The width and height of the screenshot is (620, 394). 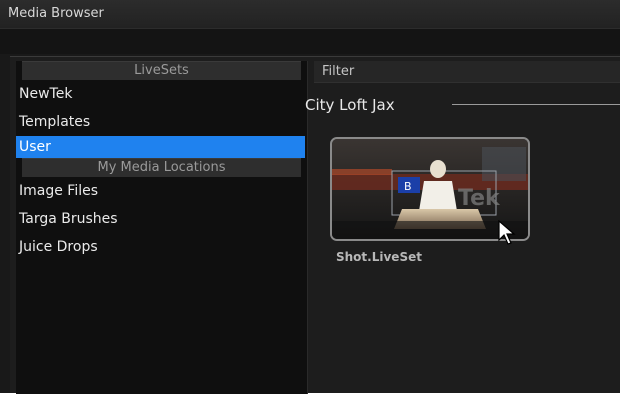 What do you see at coordinates (161, 94) in the screenshot?
I see `sidebar-item-newtek: NewTek` at bounding box center [161, 94].